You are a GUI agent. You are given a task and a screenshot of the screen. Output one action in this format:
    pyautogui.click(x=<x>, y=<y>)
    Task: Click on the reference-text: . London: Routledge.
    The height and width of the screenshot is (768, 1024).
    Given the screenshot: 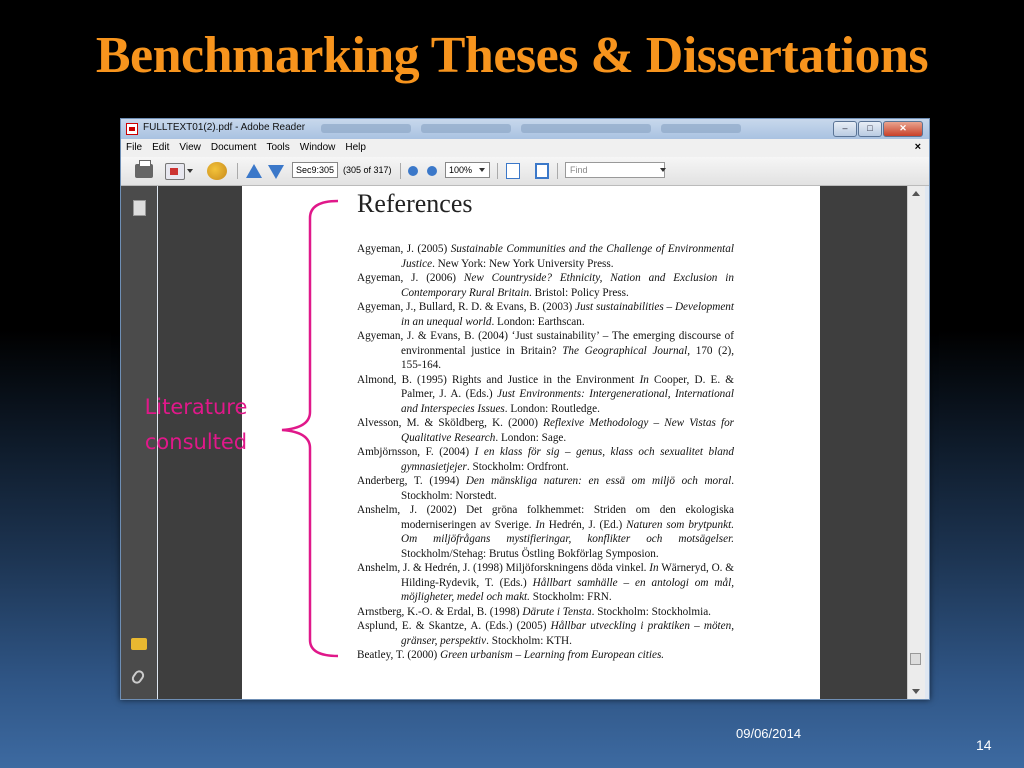 What is the action you would take?
    pyautogui.click(x=552, y=408)
    